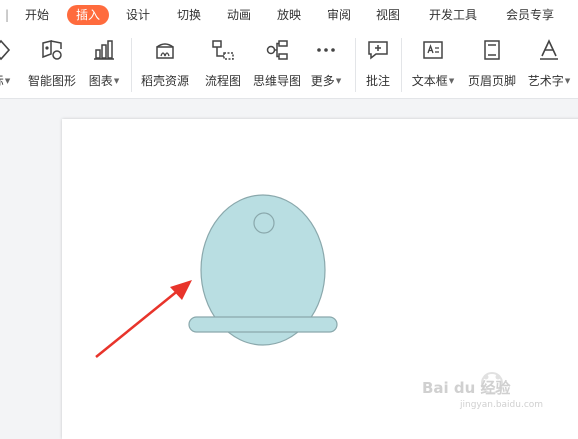 The height and width of the screenshot is (439, 578). I want to click on textbox-icon, so click(433, 50).